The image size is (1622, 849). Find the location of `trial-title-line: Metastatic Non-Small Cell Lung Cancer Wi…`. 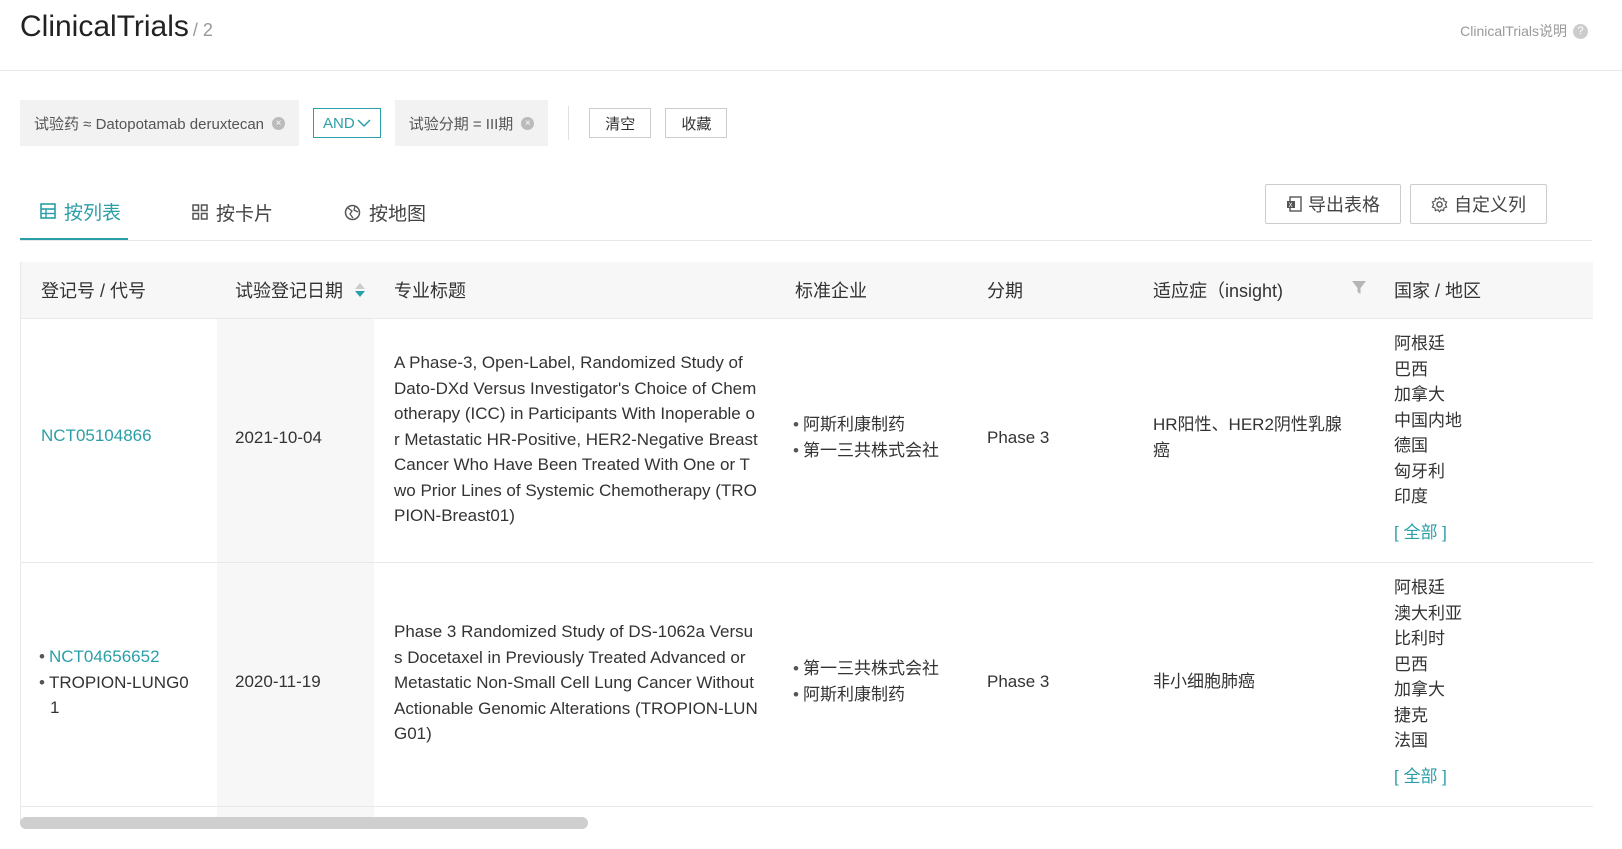

trial-title-line: Metastatic Non-Small Cell Lung Cancer Wi… is located at coordinates (574, 682).